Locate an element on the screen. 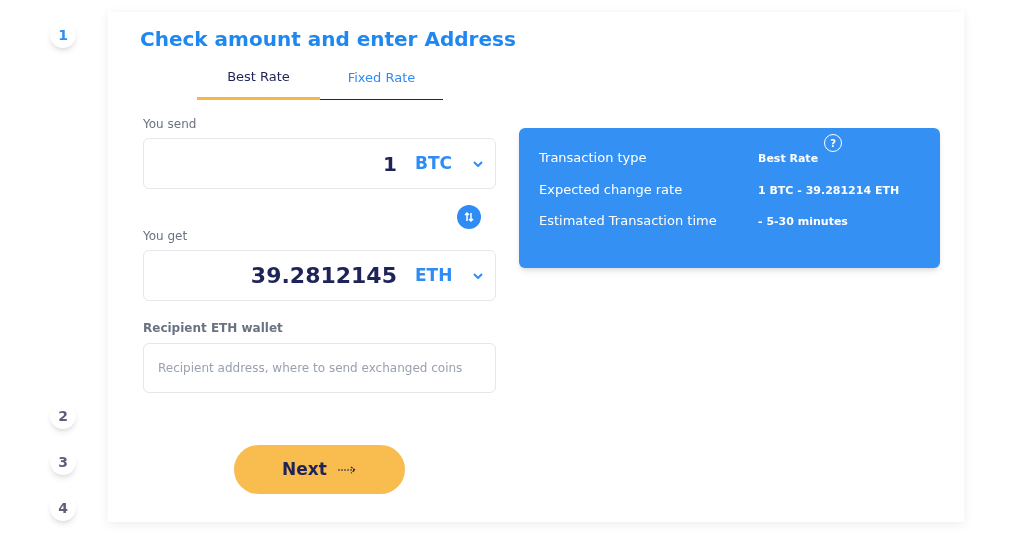  info-value: Best Rate is located at coordinates (788, 159).